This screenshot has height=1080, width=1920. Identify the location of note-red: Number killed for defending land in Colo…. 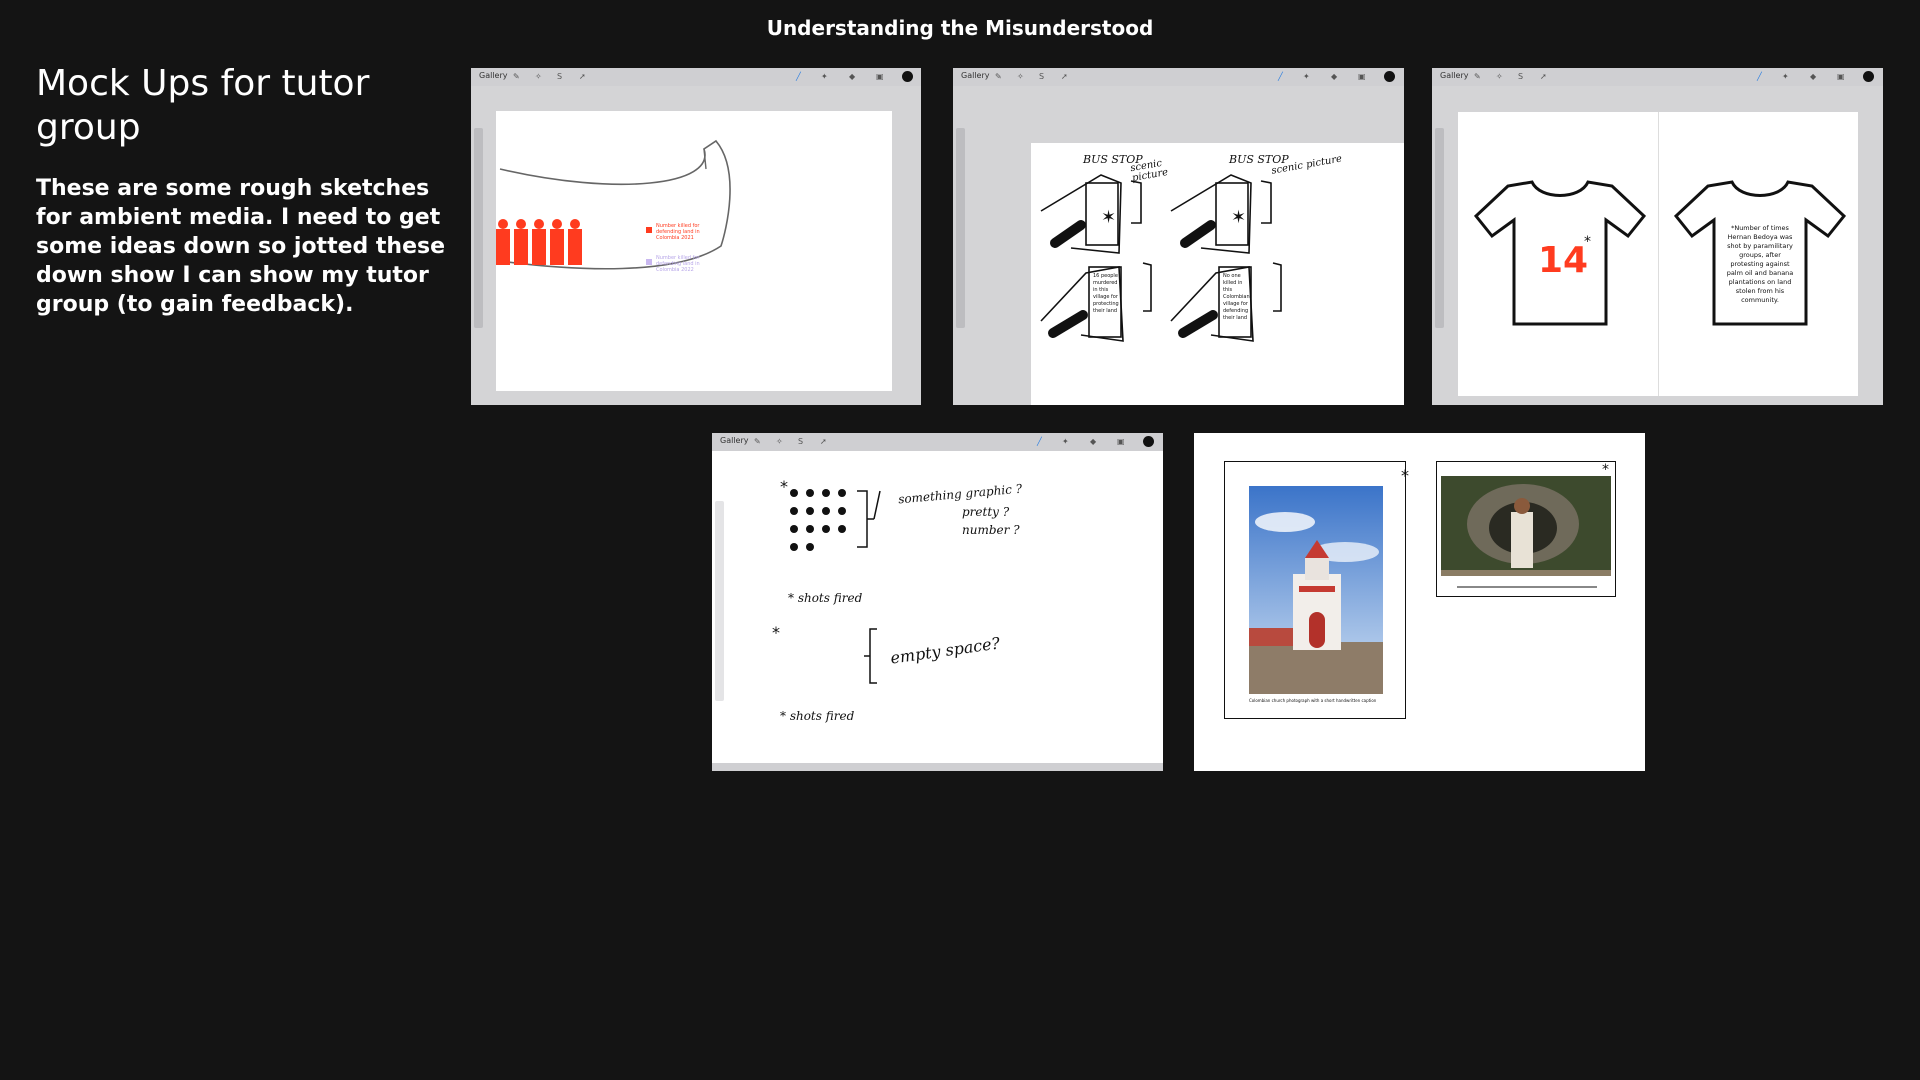
(678, 232).